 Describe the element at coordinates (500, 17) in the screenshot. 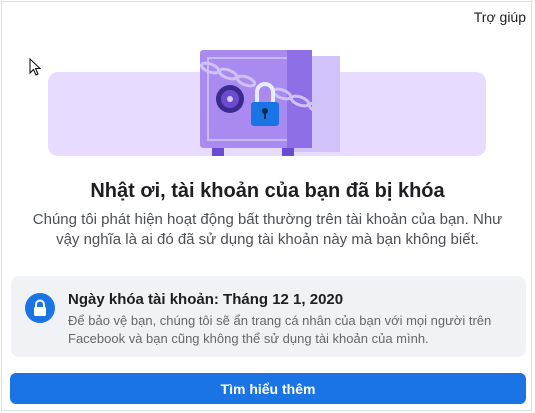

I see `help-link: Trợ giúp` at that location.